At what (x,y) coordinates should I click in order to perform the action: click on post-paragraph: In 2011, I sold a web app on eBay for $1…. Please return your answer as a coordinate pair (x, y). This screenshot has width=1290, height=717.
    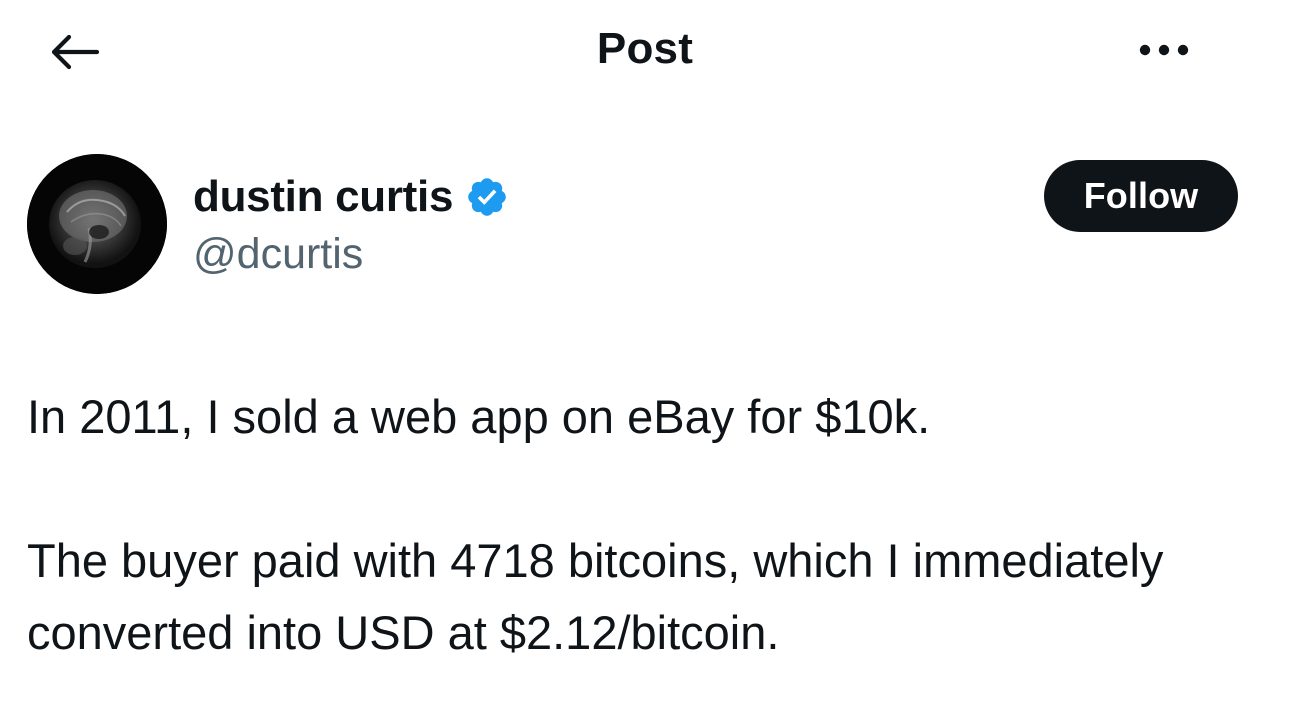
    Looking at the image, I should click on (479, 416).